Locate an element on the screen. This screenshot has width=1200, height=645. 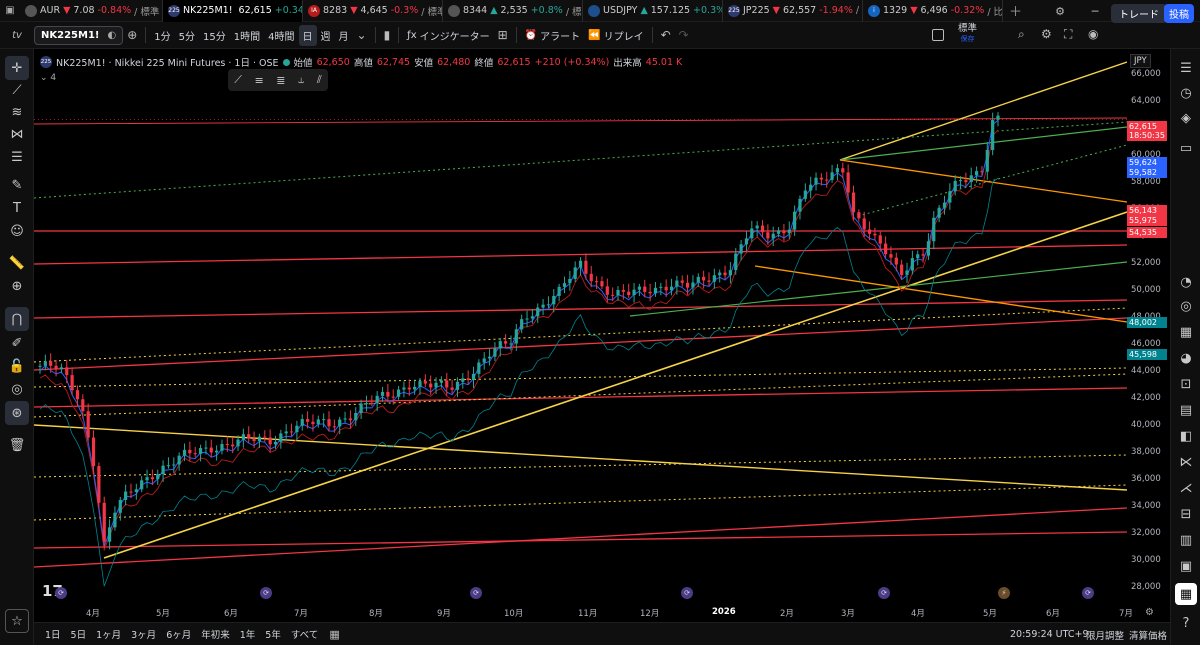
compare-add-icon: ⊕ is located at coordinates (132, 35).